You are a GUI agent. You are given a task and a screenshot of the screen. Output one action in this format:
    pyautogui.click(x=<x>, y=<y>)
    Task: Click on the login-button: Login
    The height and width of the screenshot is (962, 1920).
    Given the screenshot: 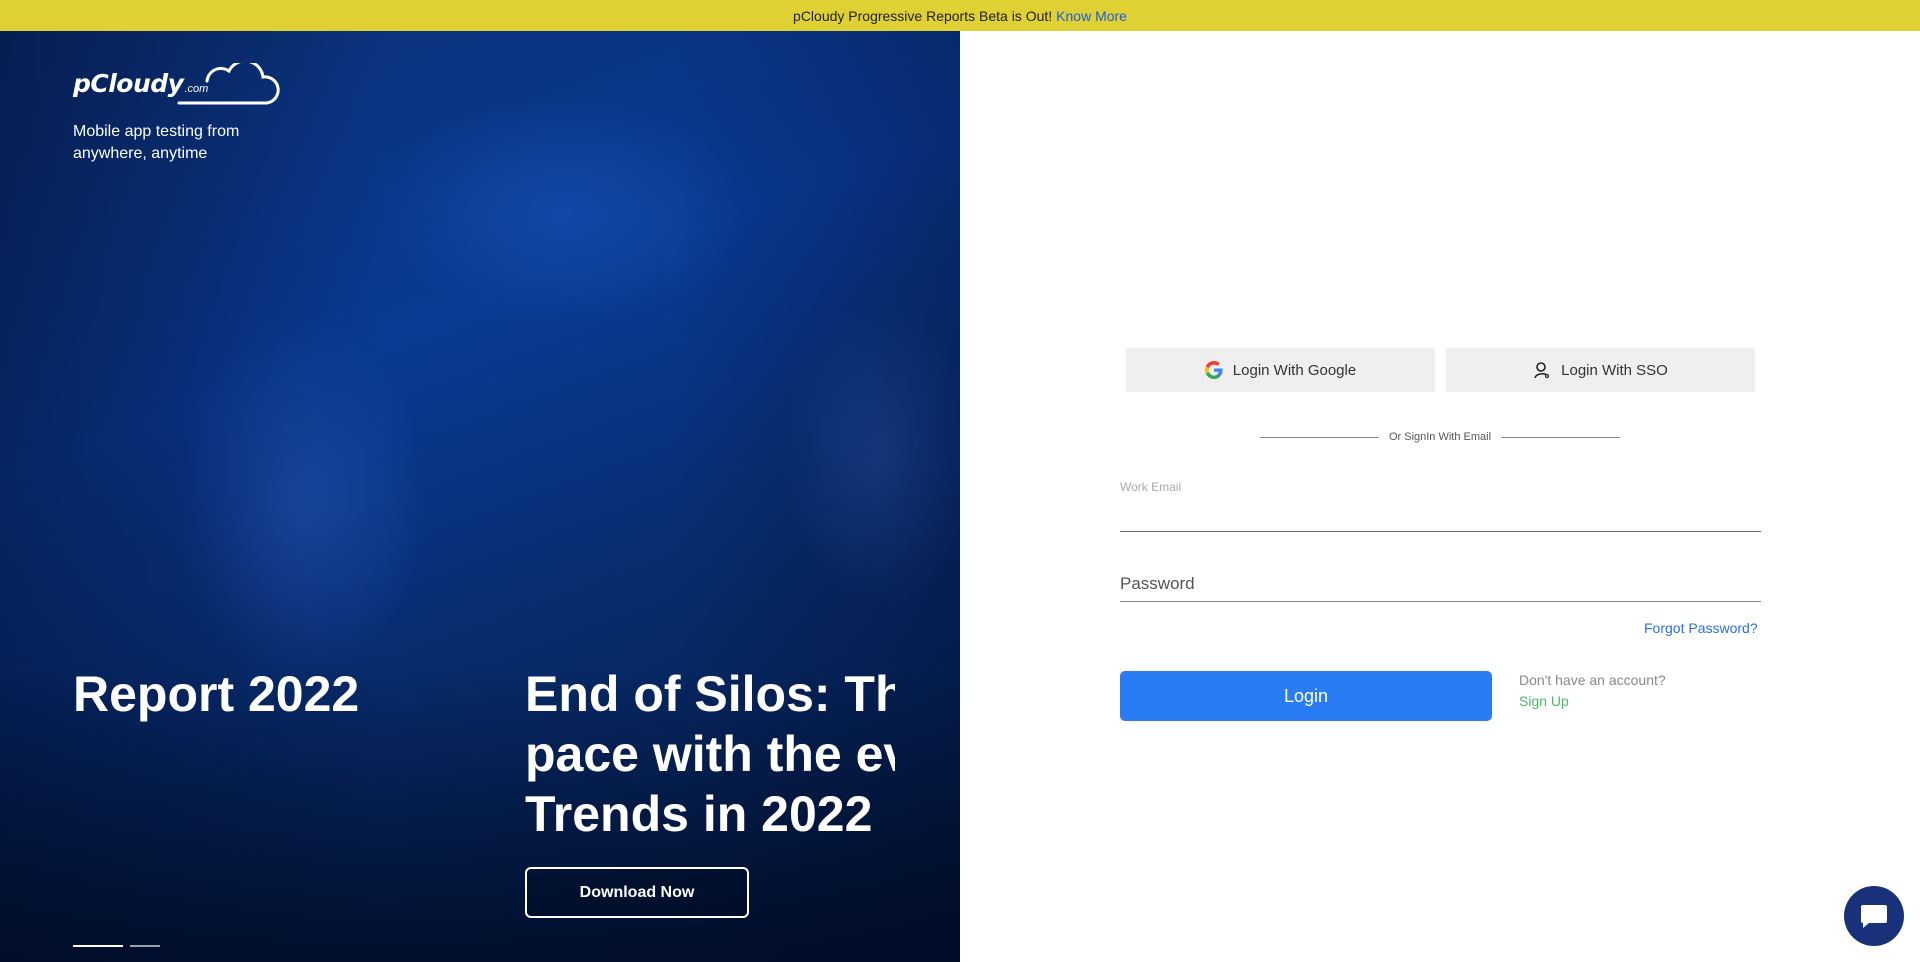 What is the action you would take?
    pyautogui.click(x=1306, y=696)
    